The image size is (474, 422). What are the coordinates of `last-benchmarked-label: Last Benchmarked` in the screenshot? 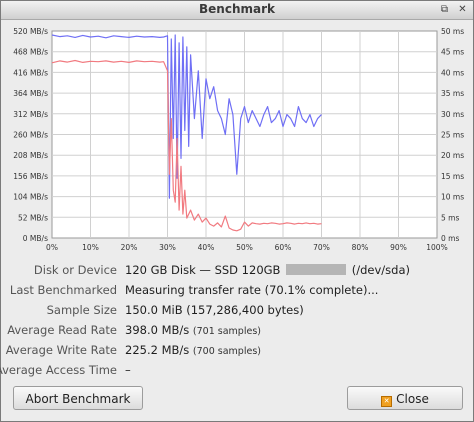 It's located at (63, 290).